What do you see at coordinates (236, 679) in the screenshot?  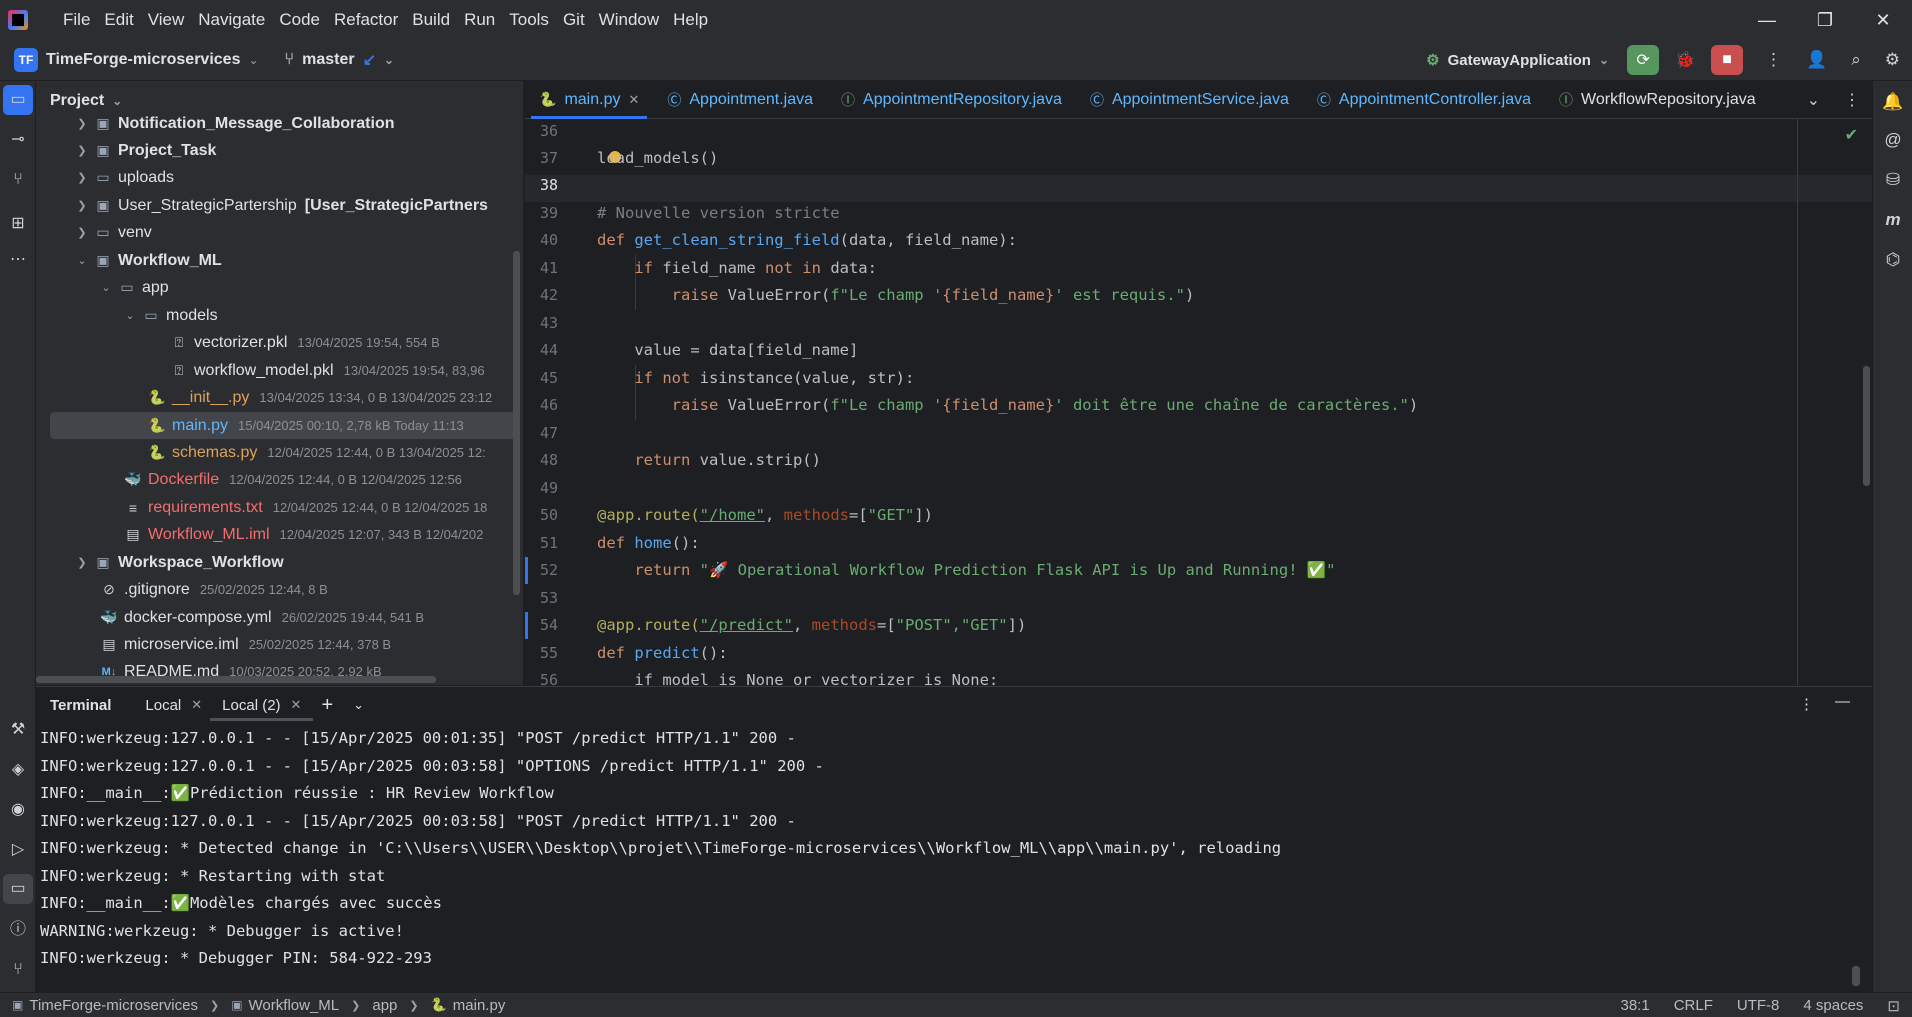 I see `project-horizontal-scrollbar` at bounding box center [236, 679].